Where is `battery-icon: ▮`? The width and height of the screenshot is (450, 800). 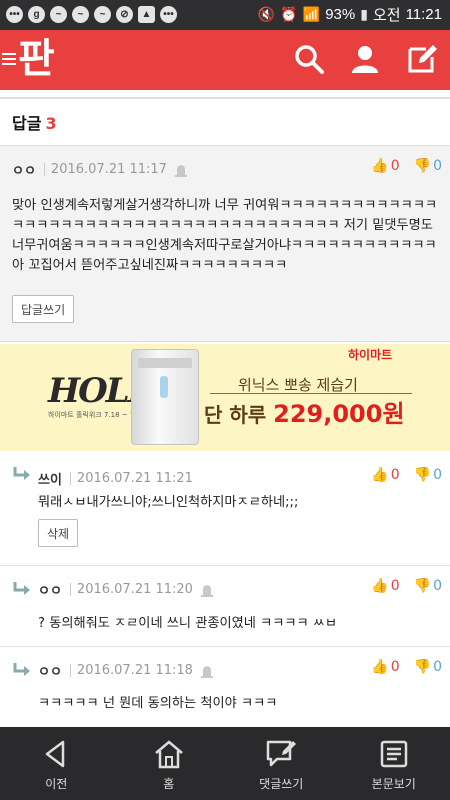
battery-icon: ▮ is located at coordinates (364, 14).